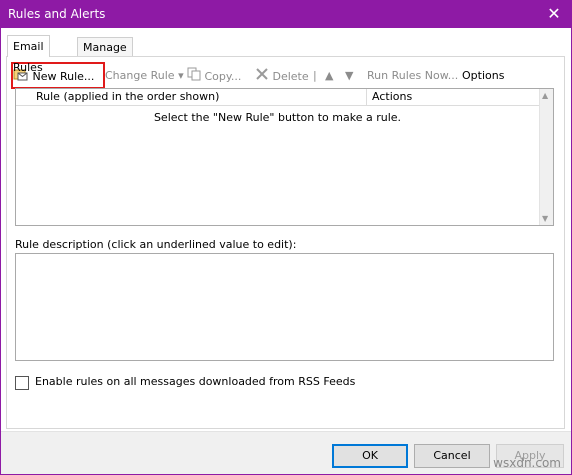  I want to click on move-up-icon: ▲, so click(329, 75).